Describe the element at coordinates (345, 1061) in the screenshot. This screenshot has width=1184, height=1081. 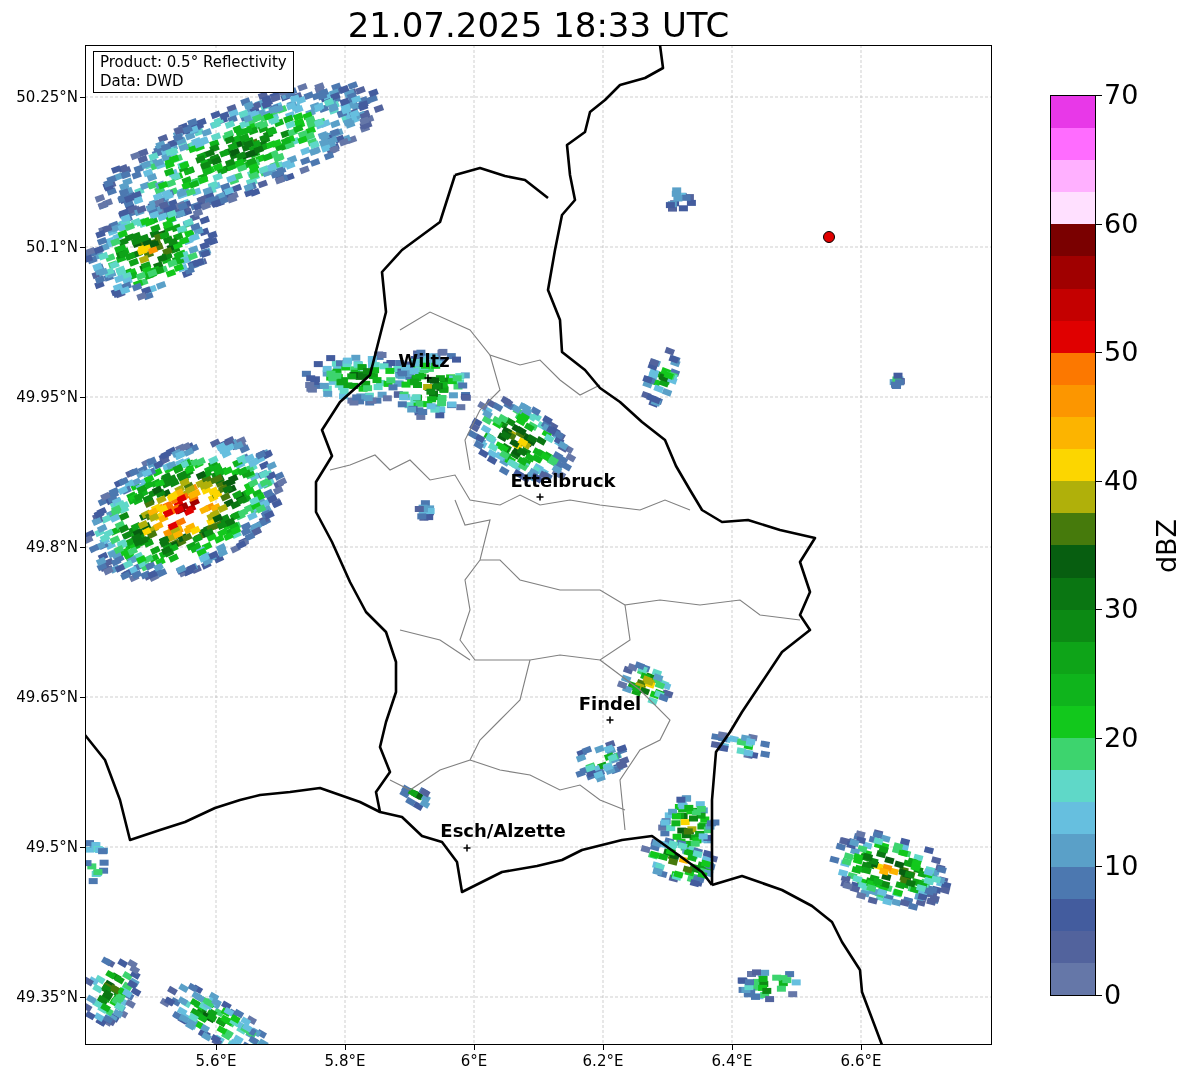
I see `x-tick-label: 5.8°E` at that location.